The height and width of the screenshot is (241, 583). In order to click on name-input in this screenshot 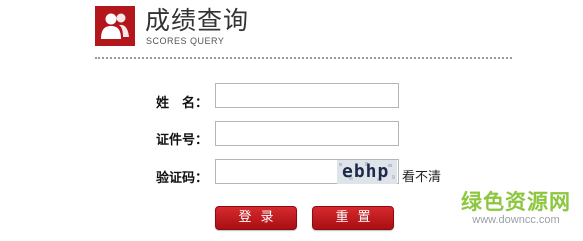, I will do `click(307, 95)`.